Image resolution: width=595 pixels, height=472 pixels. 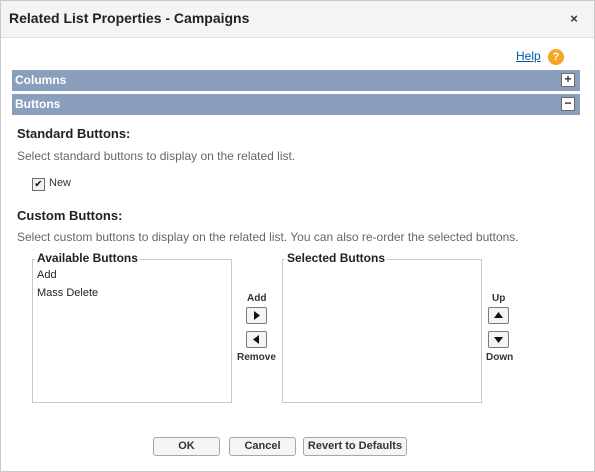 What do you see at coordinates (41, 80) in the screenshot?
I see `section-columns-label: Columns` at bounding box center [41, 80].